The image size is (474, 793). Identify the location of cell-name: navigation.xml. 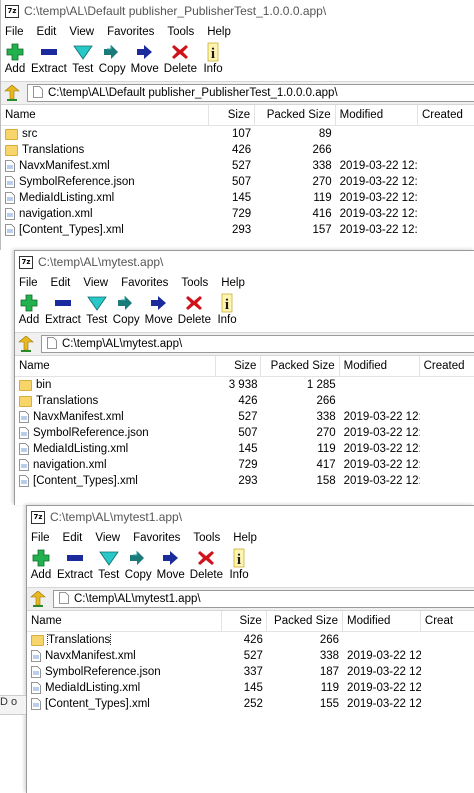
(115, 465).